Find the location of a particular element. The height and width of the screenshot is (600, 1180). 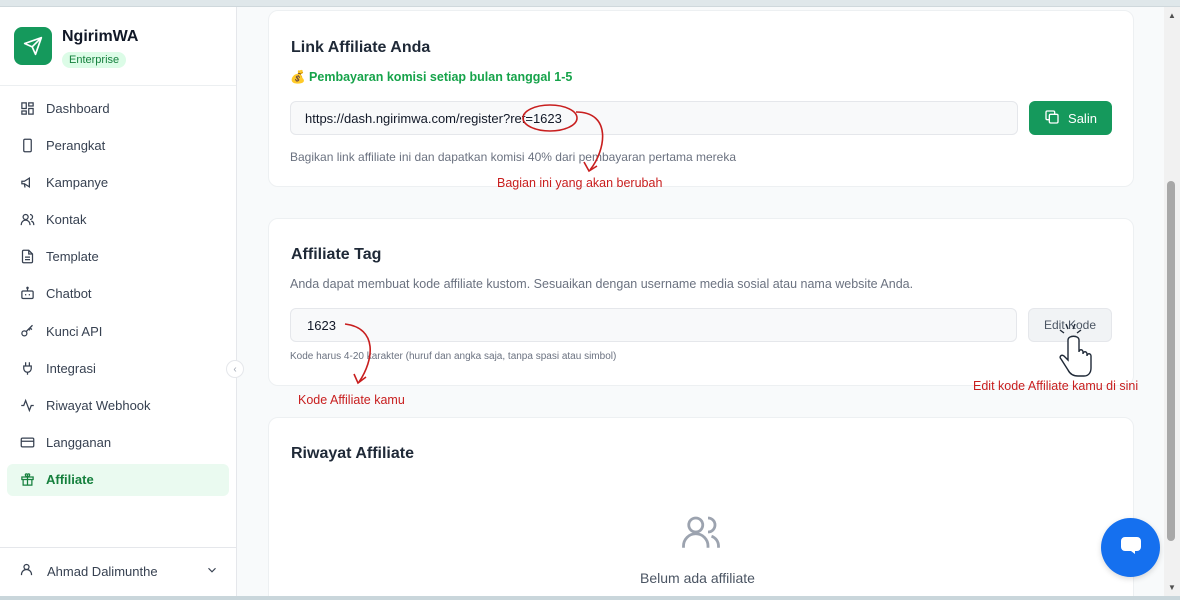

sidebar-item-template: Template is located at coordinates (118, 257).